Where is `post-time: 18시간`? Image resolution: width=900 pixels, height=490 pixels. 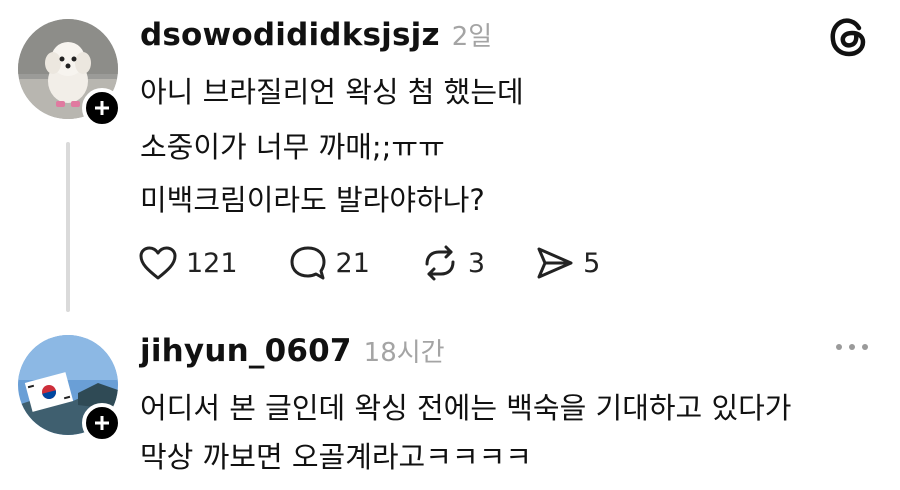
post-time: 18시간 is located at coordinates (404, 353).